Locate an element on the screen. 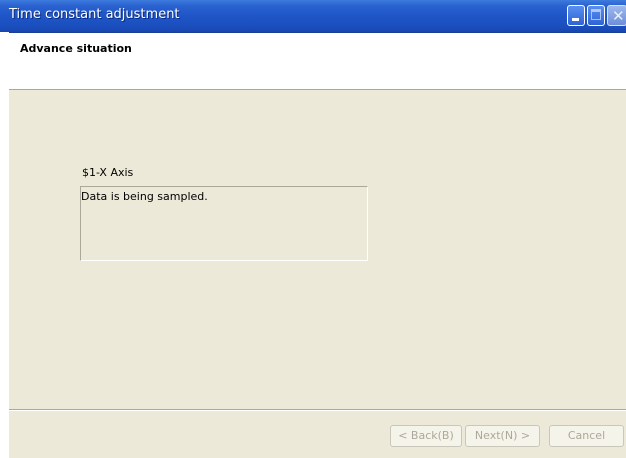 The height and width of the screenshot is (458, 626). axis-label: $1-X Axis is located at coordinates (108, 172).